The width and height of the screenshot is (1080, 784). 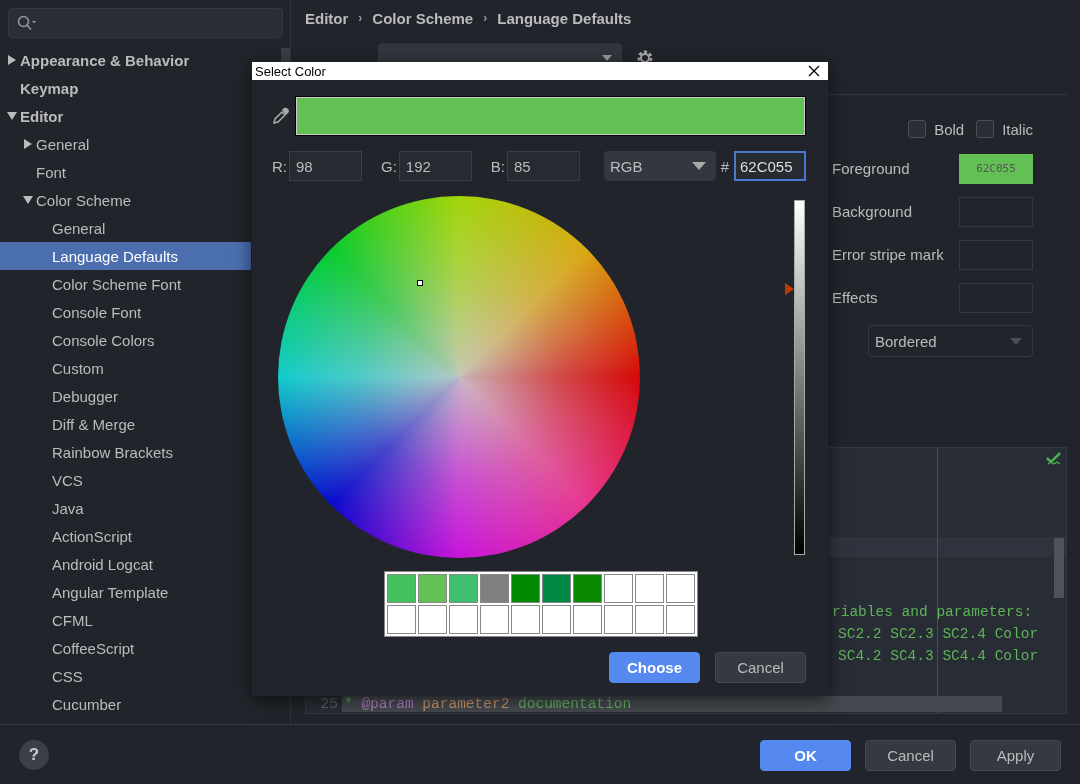 I want to click on channel-field: 98, so click(x=325, y=166).